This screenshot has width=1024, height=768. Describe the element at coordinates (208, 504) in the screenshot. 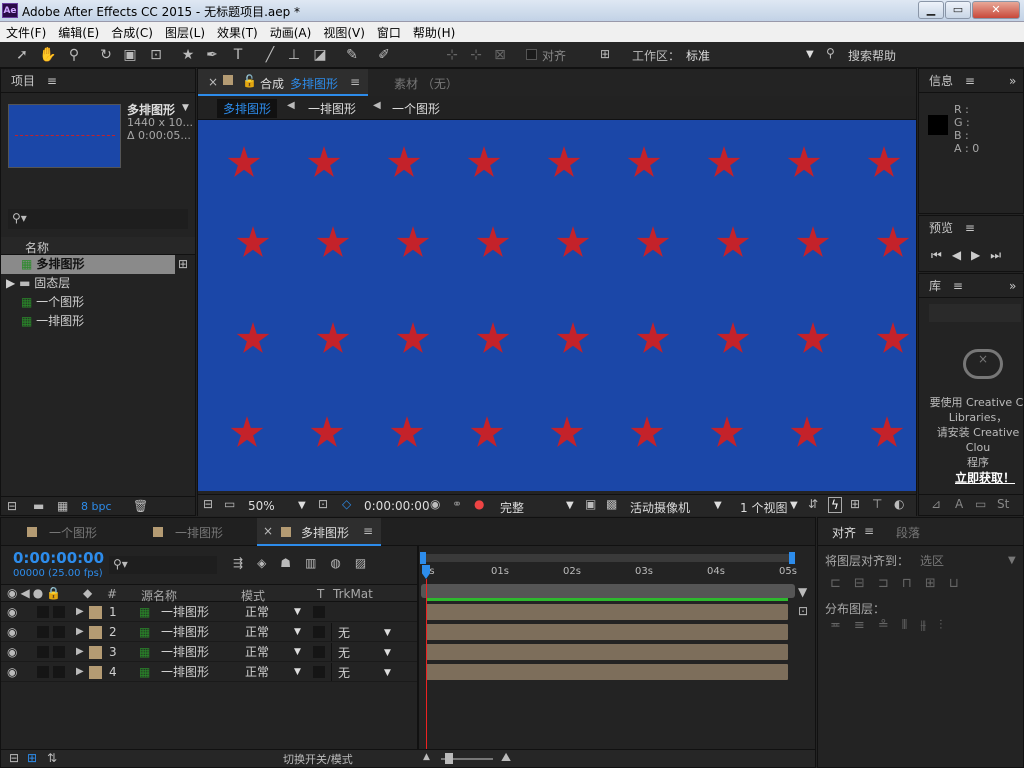

I see `always-preview-icon: ⊟` at that location.